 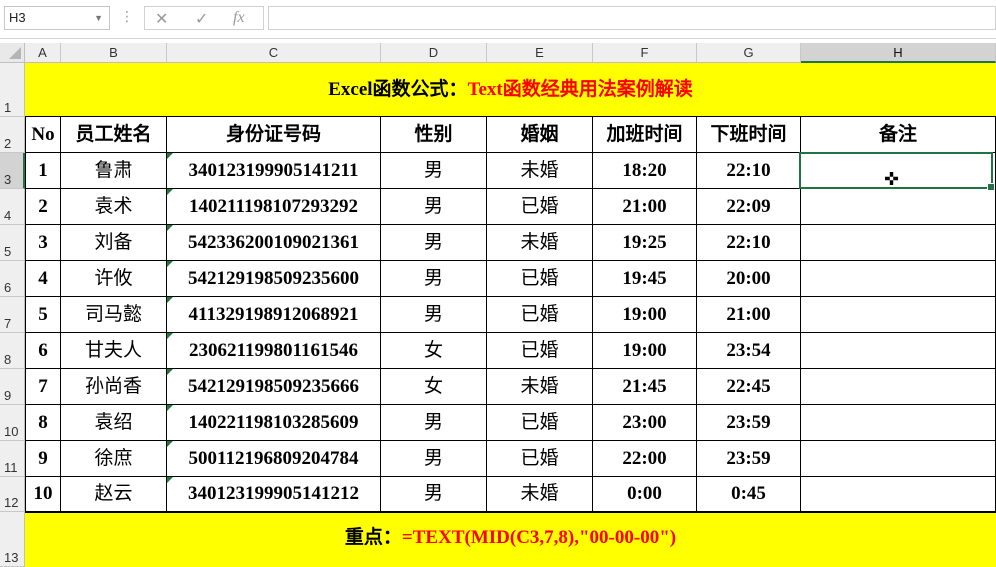 I want to click on data-cell: 赵云, so click(x=114, y=494).